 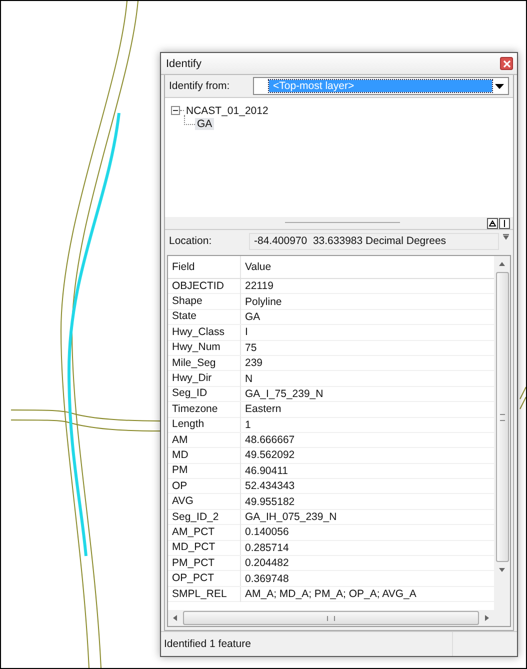 What do you see at coordinates (499, 86) in the screenshot?
I see `dropdown-arrow-icon` at bounding box center [499, 86].